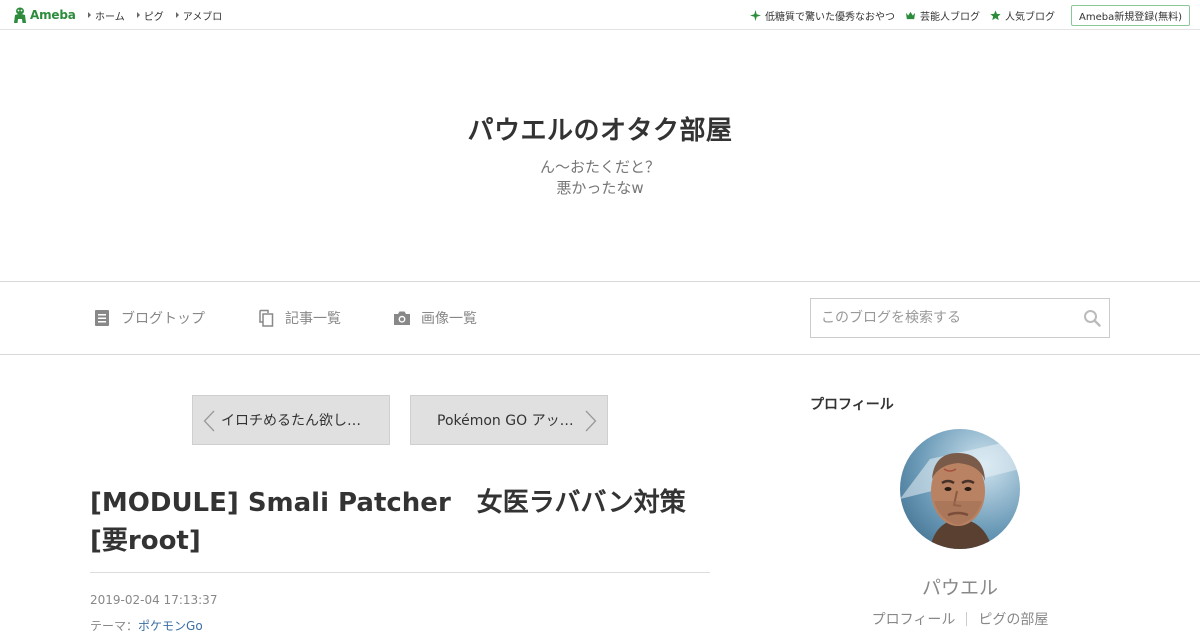  I want to click on profile-links: プロフィール ピグの部屋, so click(960, 619).